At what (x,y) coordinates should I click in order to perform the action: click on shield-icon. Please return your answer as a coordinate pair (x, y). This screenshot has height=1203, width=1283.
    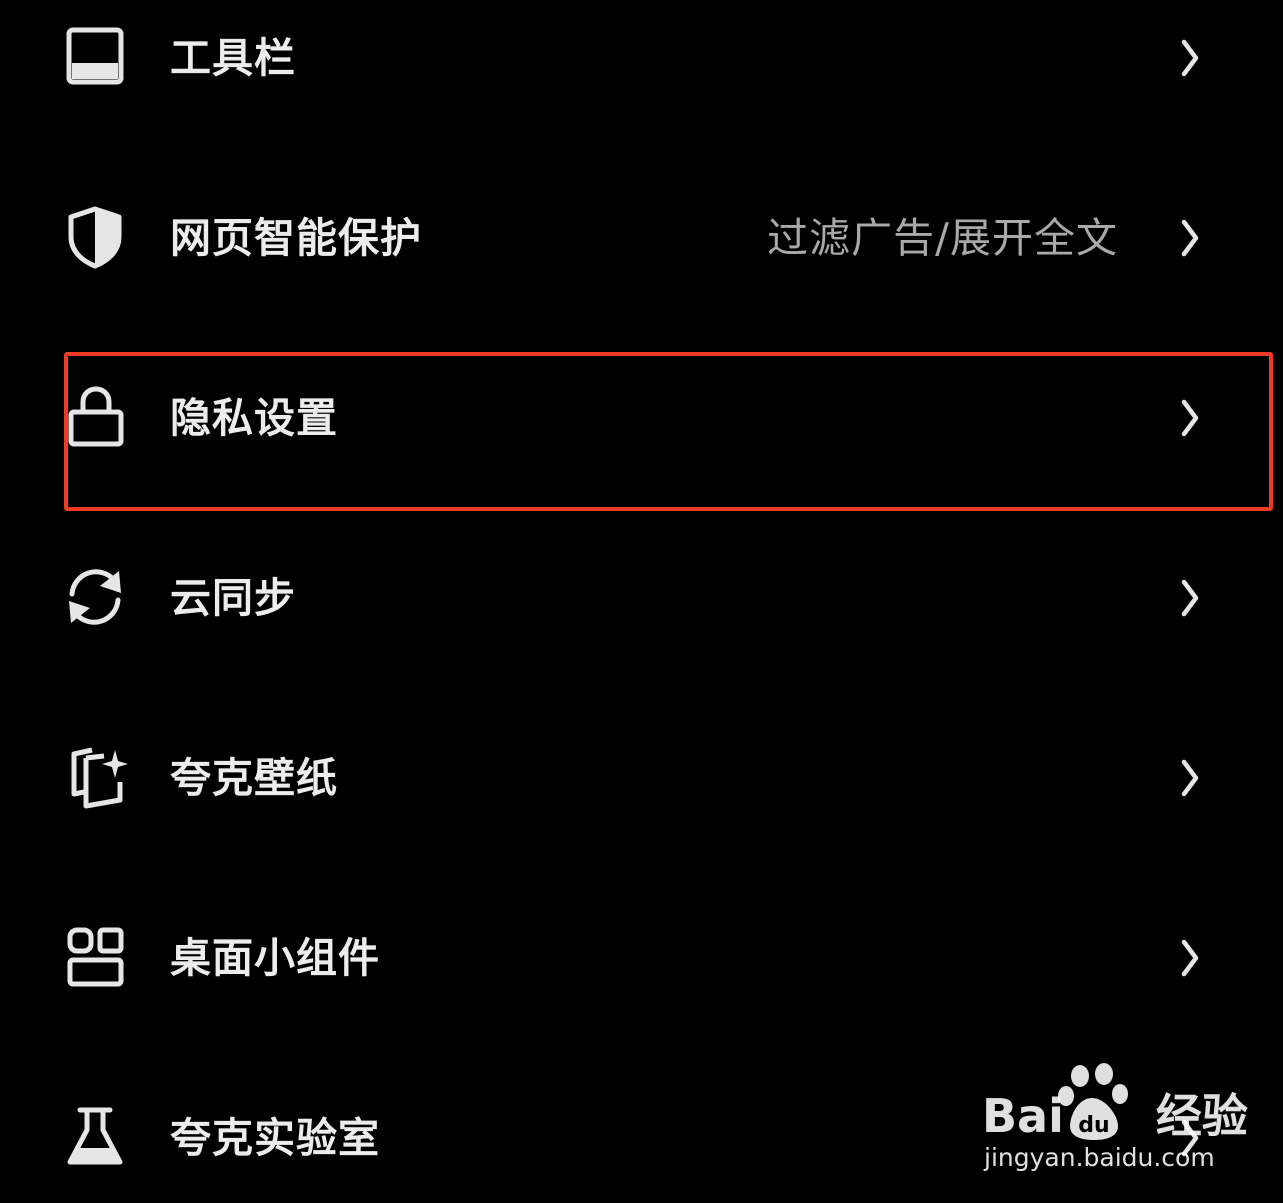
    Looking at the image, I should click on (95, 237).